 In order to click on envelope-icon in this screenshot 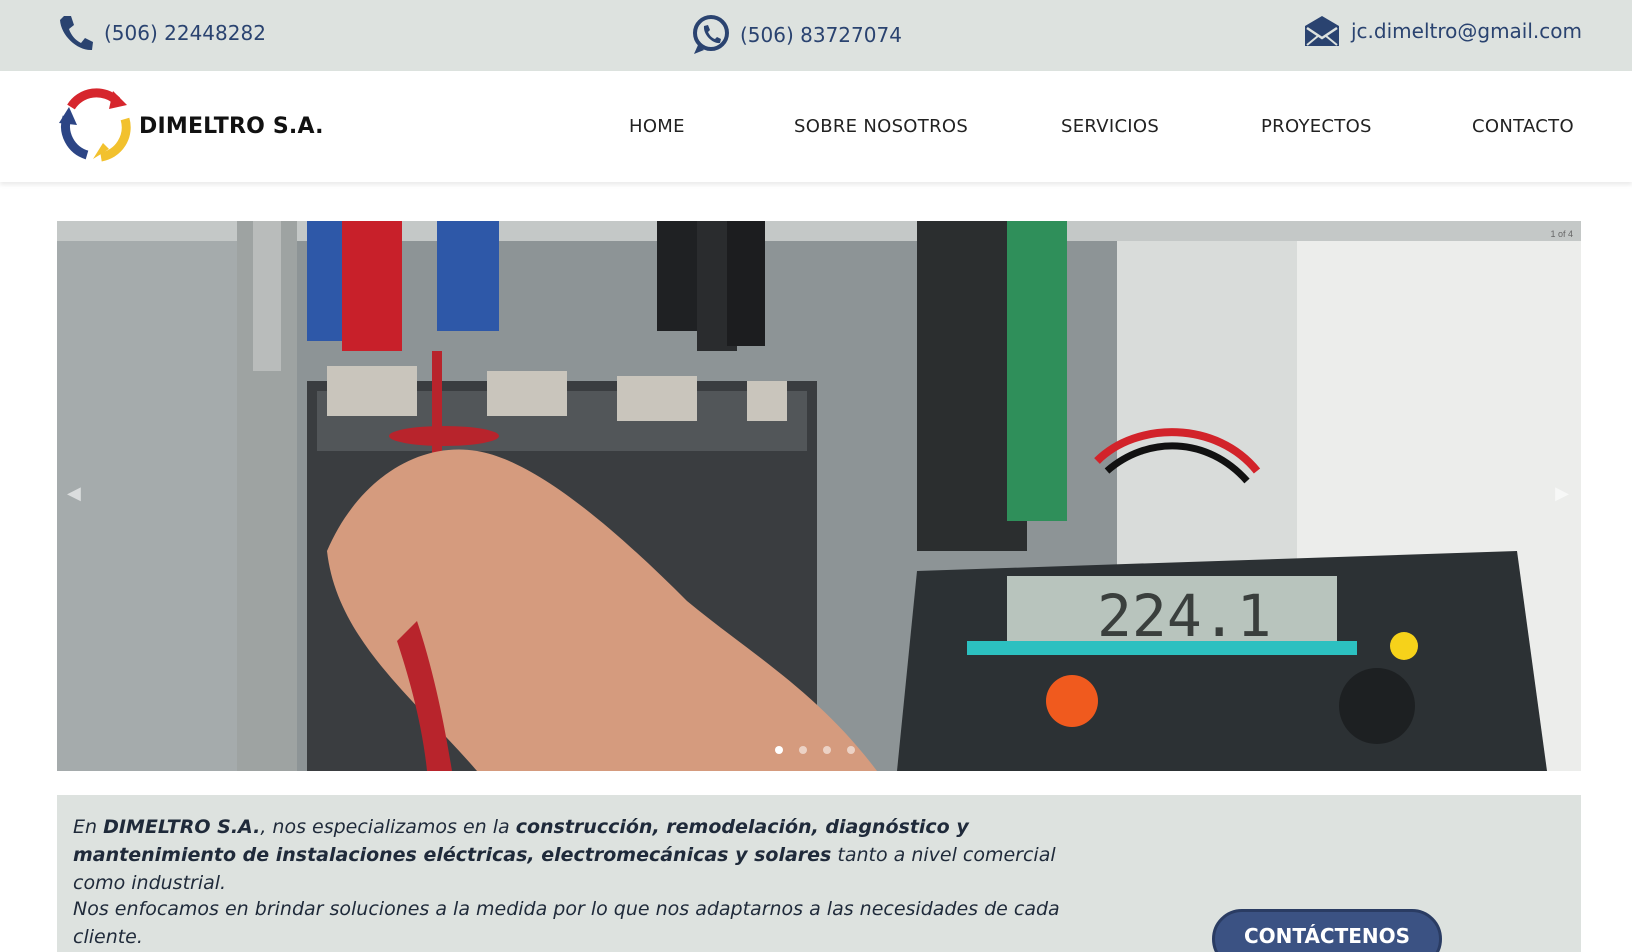, I will do `click(1322, 31)`.